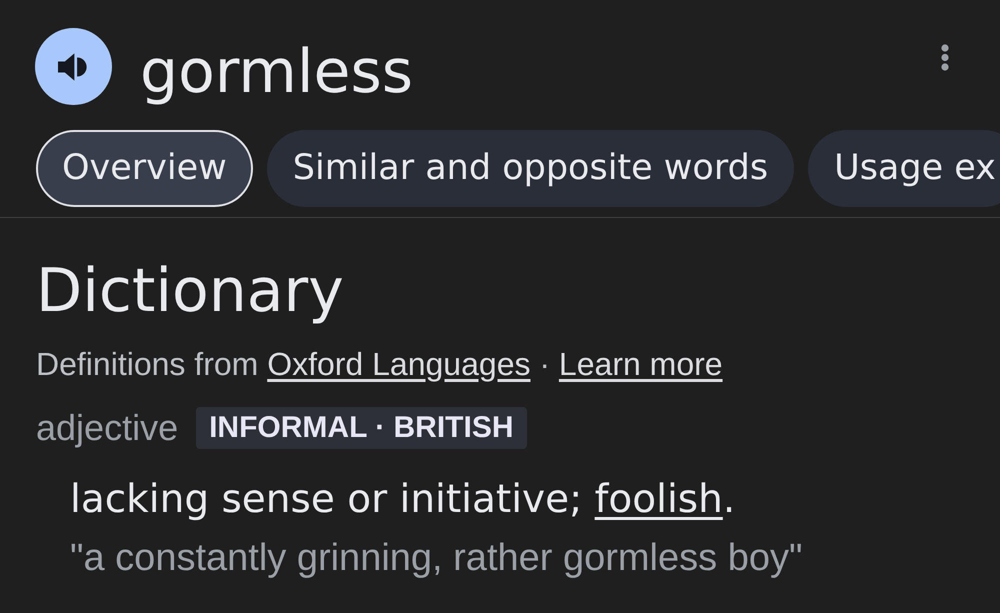 This screenshot has height=613, width=1000. What do you see at coordinates (904, 168) in the screenshot?
I see `tab: Usage ex` at bounding box center [904, 168].